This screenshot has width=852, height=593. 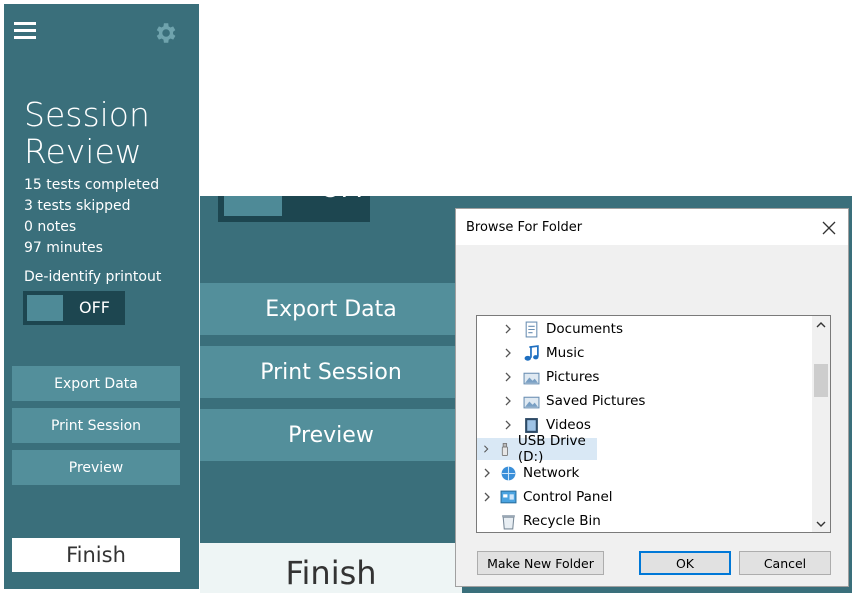 I want to click on export-data-button-zoomed: Export Data, so click(x=331, y=309).